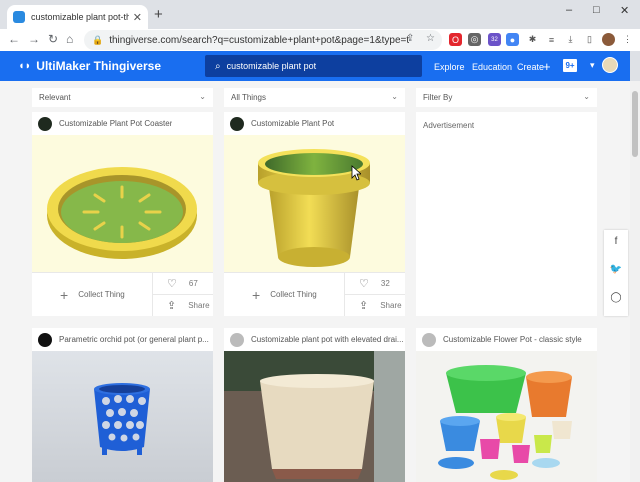  Describe the element at coordinates (438, 97) in the screenshot. I see `filter-value: Filter By` at that location.